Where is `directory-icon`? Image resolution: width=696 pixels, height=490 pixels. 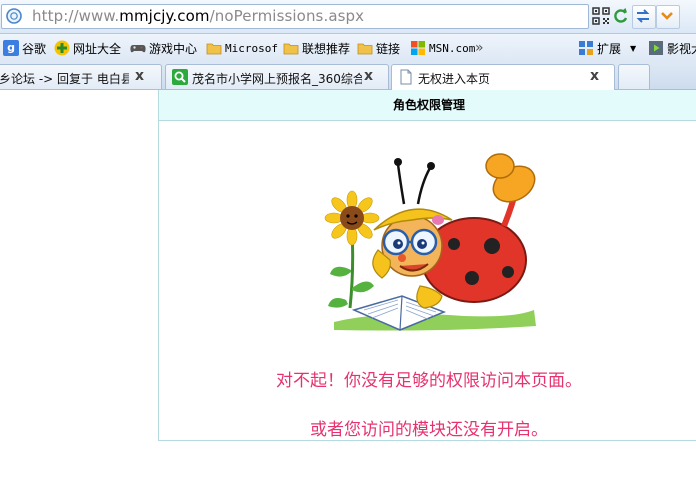
directory-icon is located at coordinates (62, 48).